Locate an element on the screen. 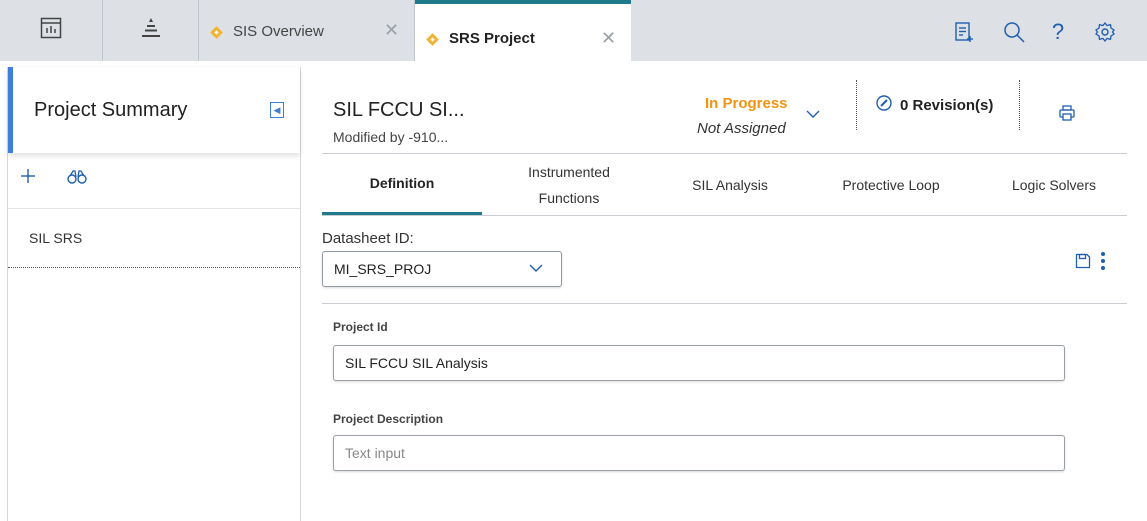 This screenshot has width=1147, height=521. project-description-label: Project Description is located at coordinates (388, 419).